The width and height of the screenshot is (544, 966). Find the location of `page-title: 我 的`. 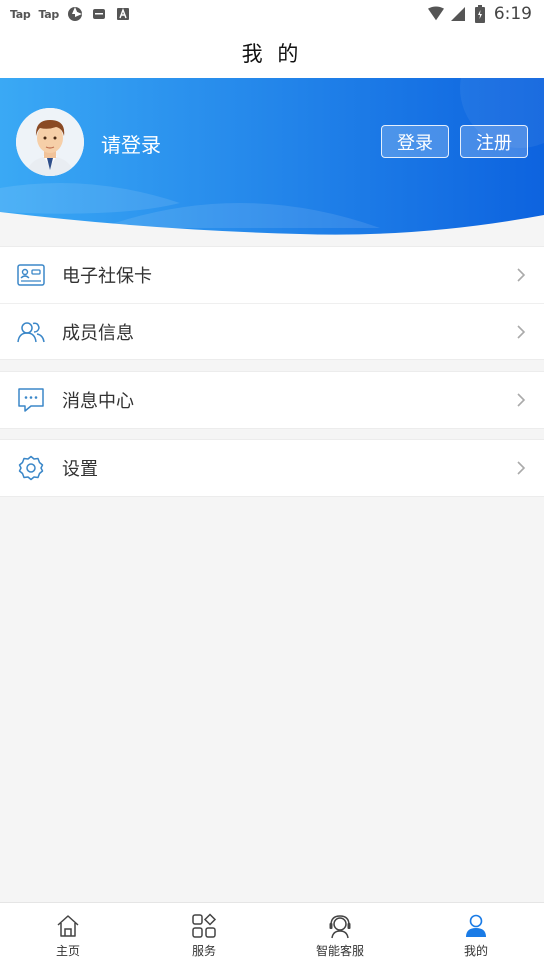

page-title: 我 的 is located at coordinates (272, 54).